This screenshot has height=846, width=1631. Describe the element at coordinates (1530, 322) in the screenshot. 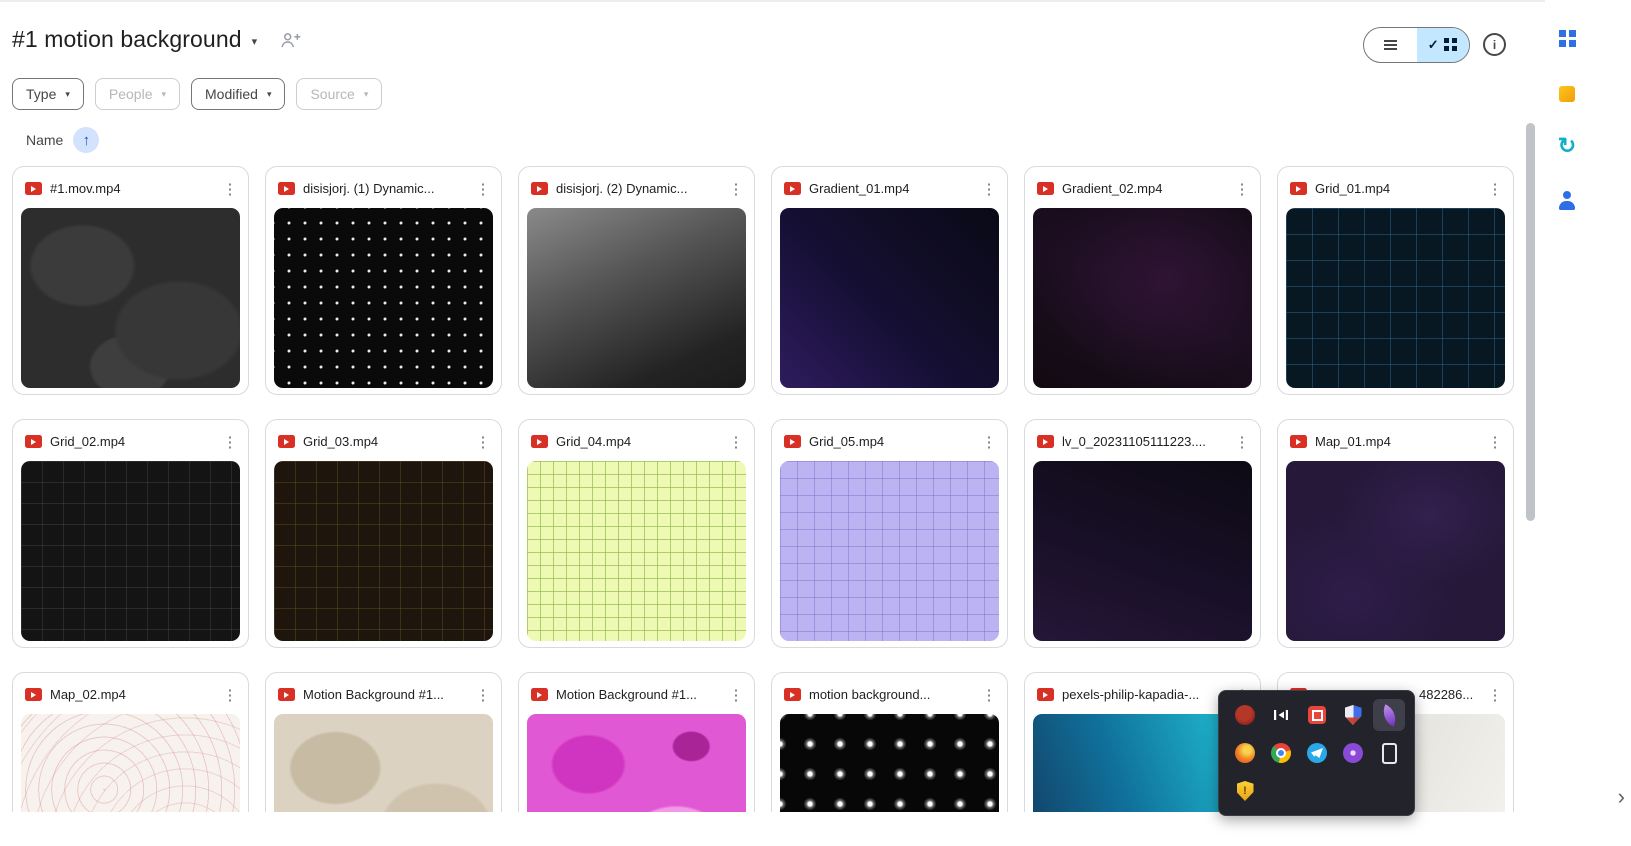

I see `scrollbar-thumb` at that location.